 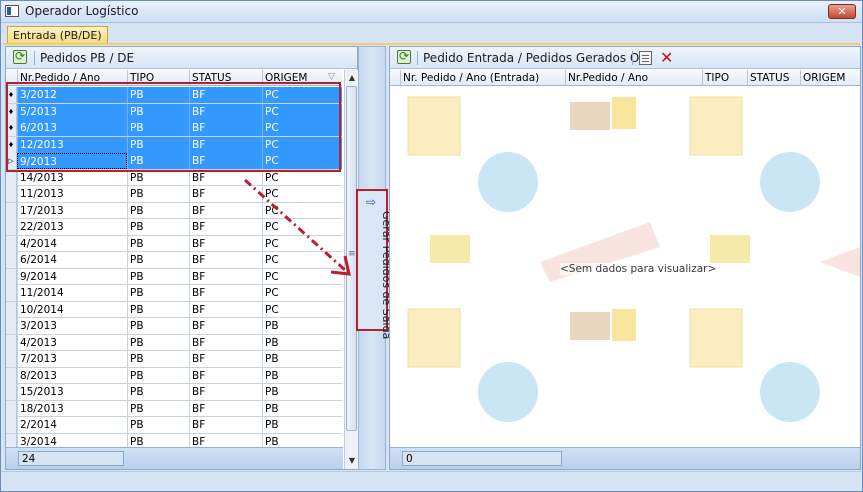 What do you see at coordinates (666, 57) in the screenshot?
I see `delete-icon: ✕` at bounding box center [666, 57].